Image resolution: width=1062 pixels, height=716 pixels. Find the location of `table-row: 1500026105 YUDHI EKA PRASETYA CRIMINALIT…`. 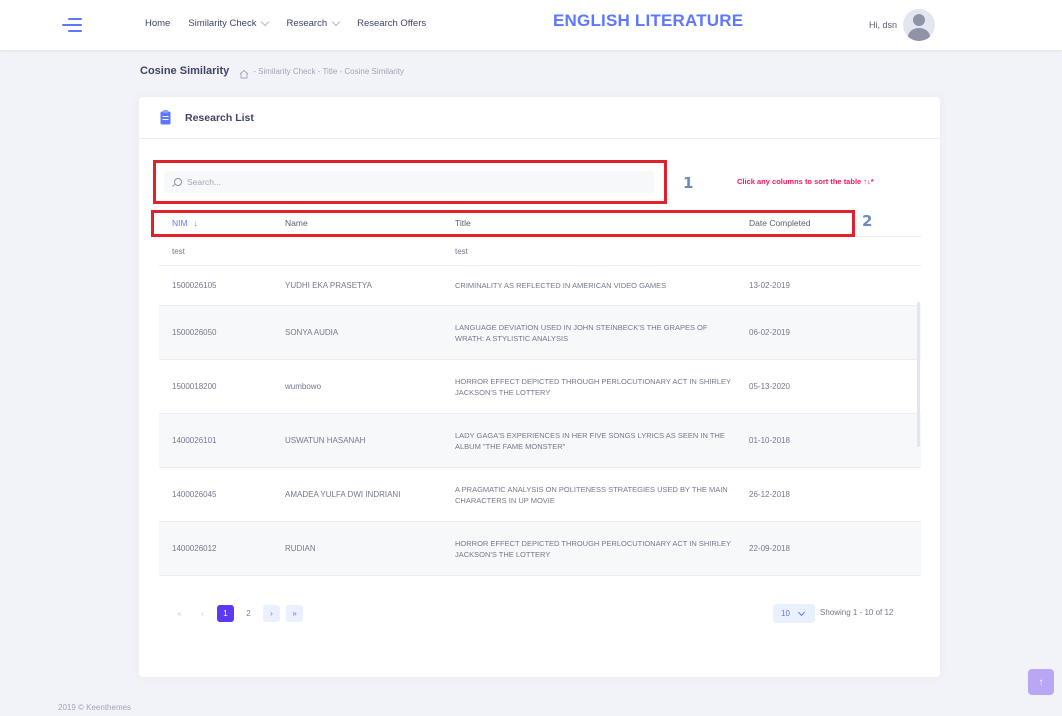

table-row: 1500026105 YUDHI EKA PRASETYA CRIMINALIT… is located at coordinates (540, 286).